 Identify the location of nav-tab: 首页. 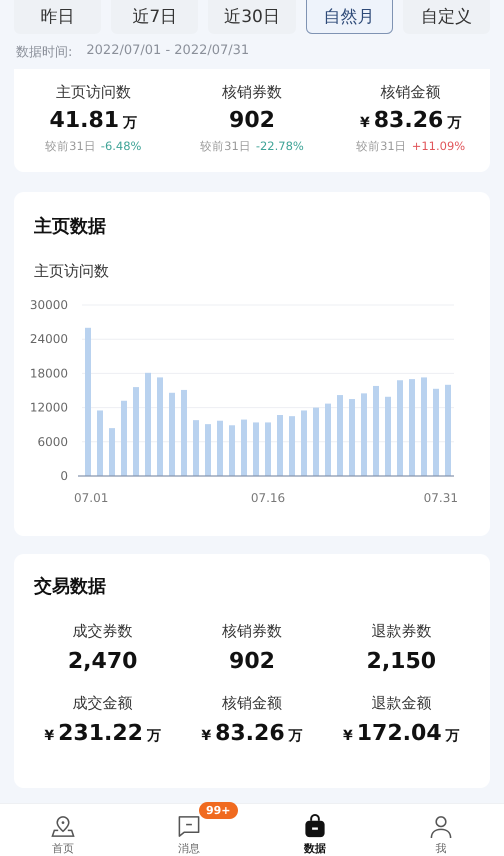
(63, 830).